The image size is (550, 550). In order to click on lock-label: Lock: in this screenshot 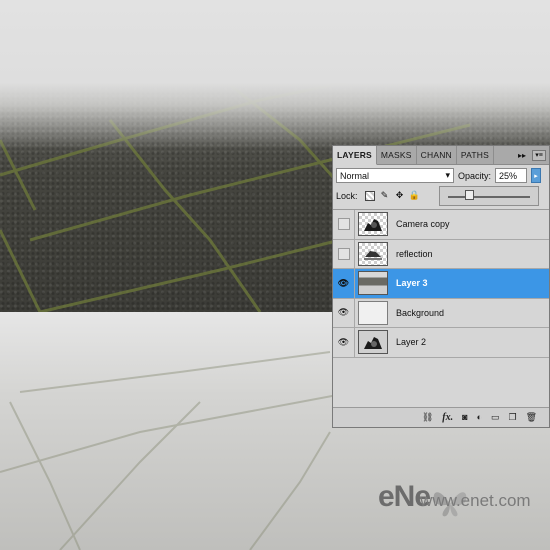, I will do `click(347, 195)`.